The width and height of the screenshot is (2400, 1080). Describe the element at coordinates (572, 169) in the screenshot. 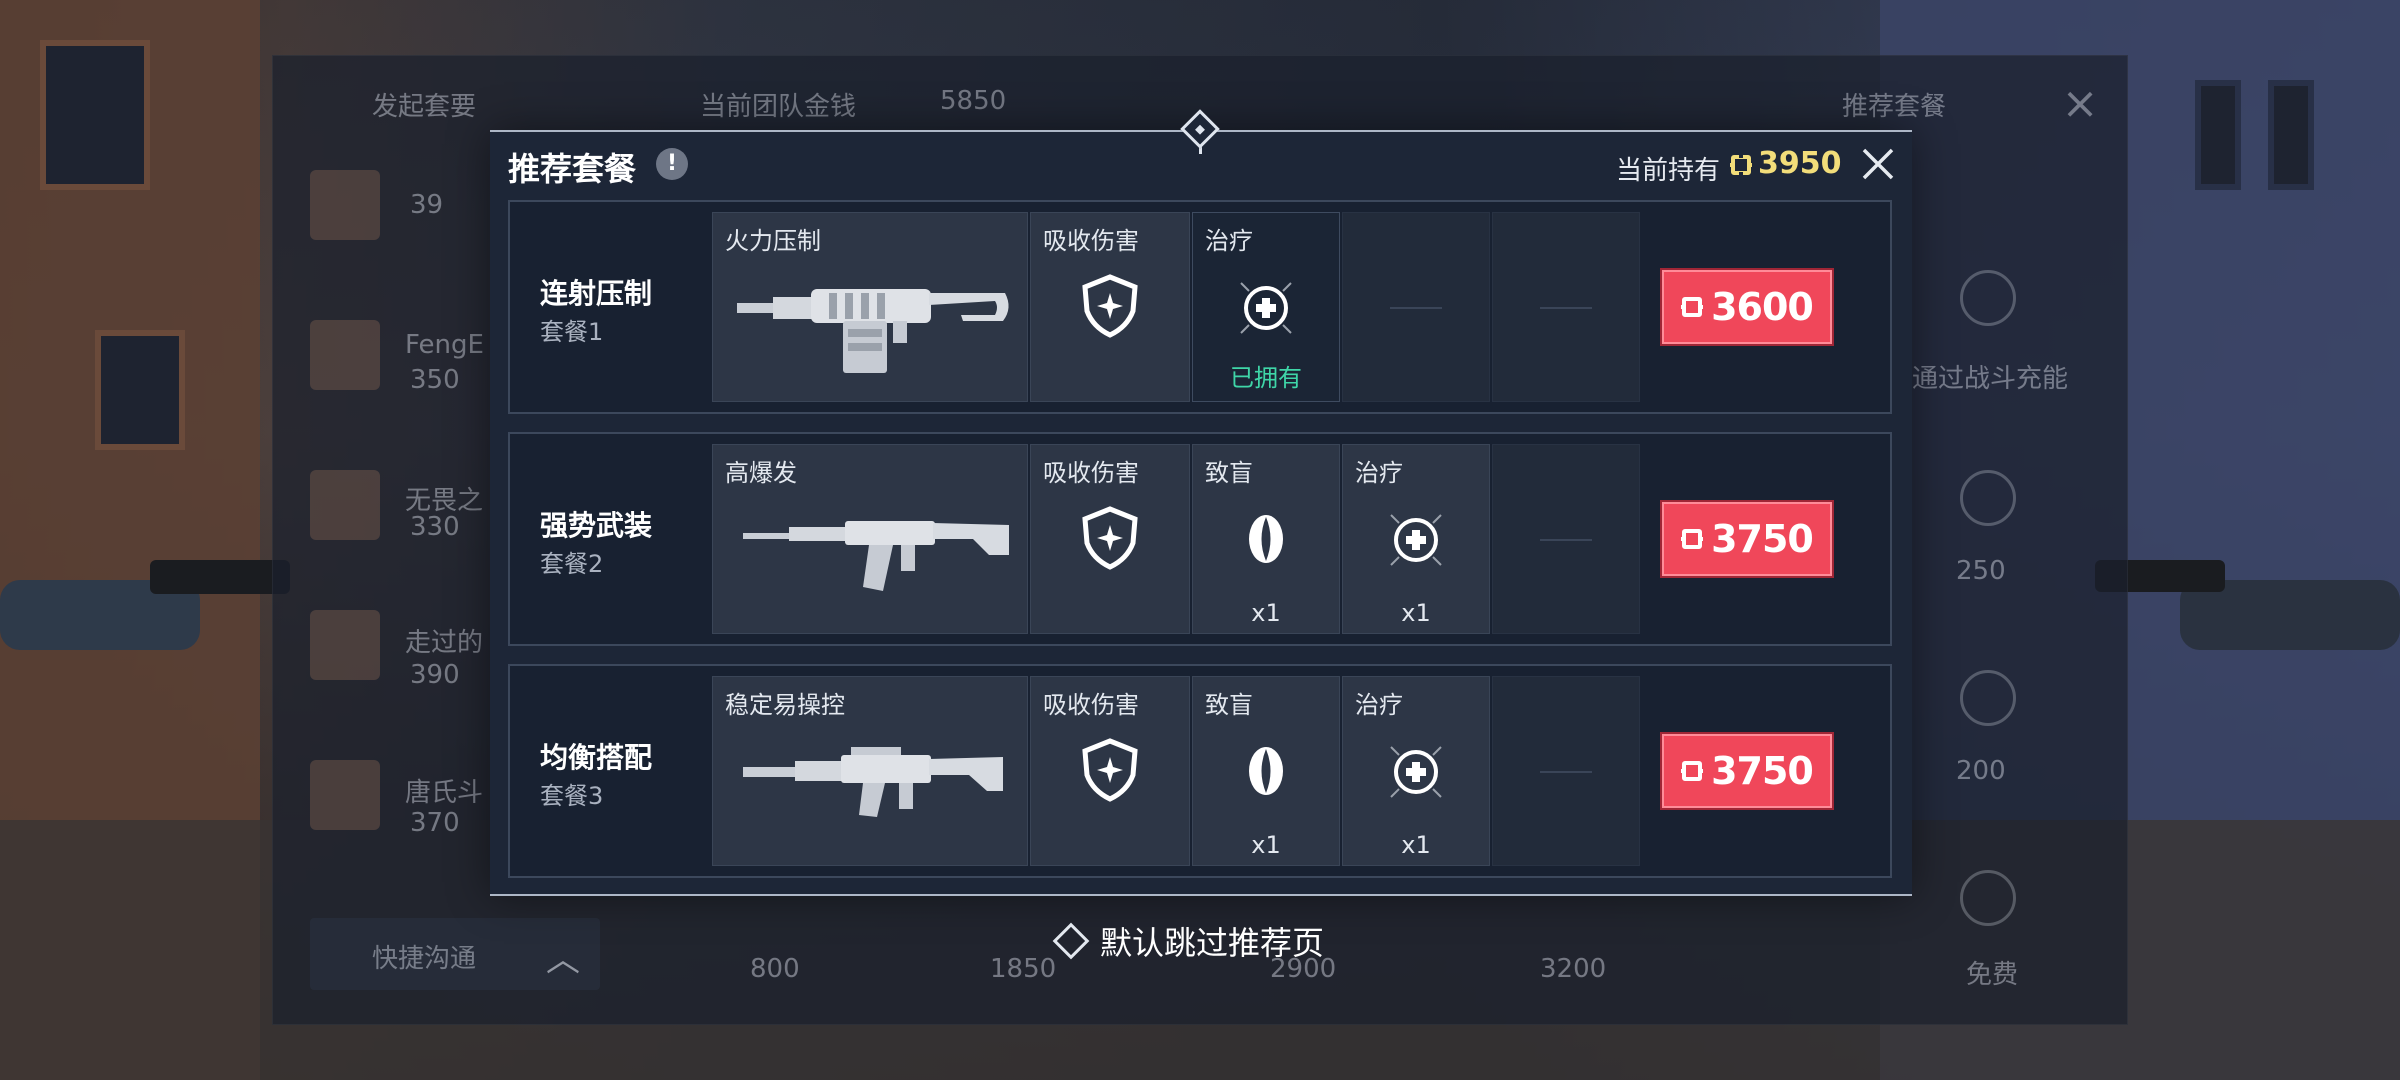

I see `modal-title: 推荐套餐` at that location.